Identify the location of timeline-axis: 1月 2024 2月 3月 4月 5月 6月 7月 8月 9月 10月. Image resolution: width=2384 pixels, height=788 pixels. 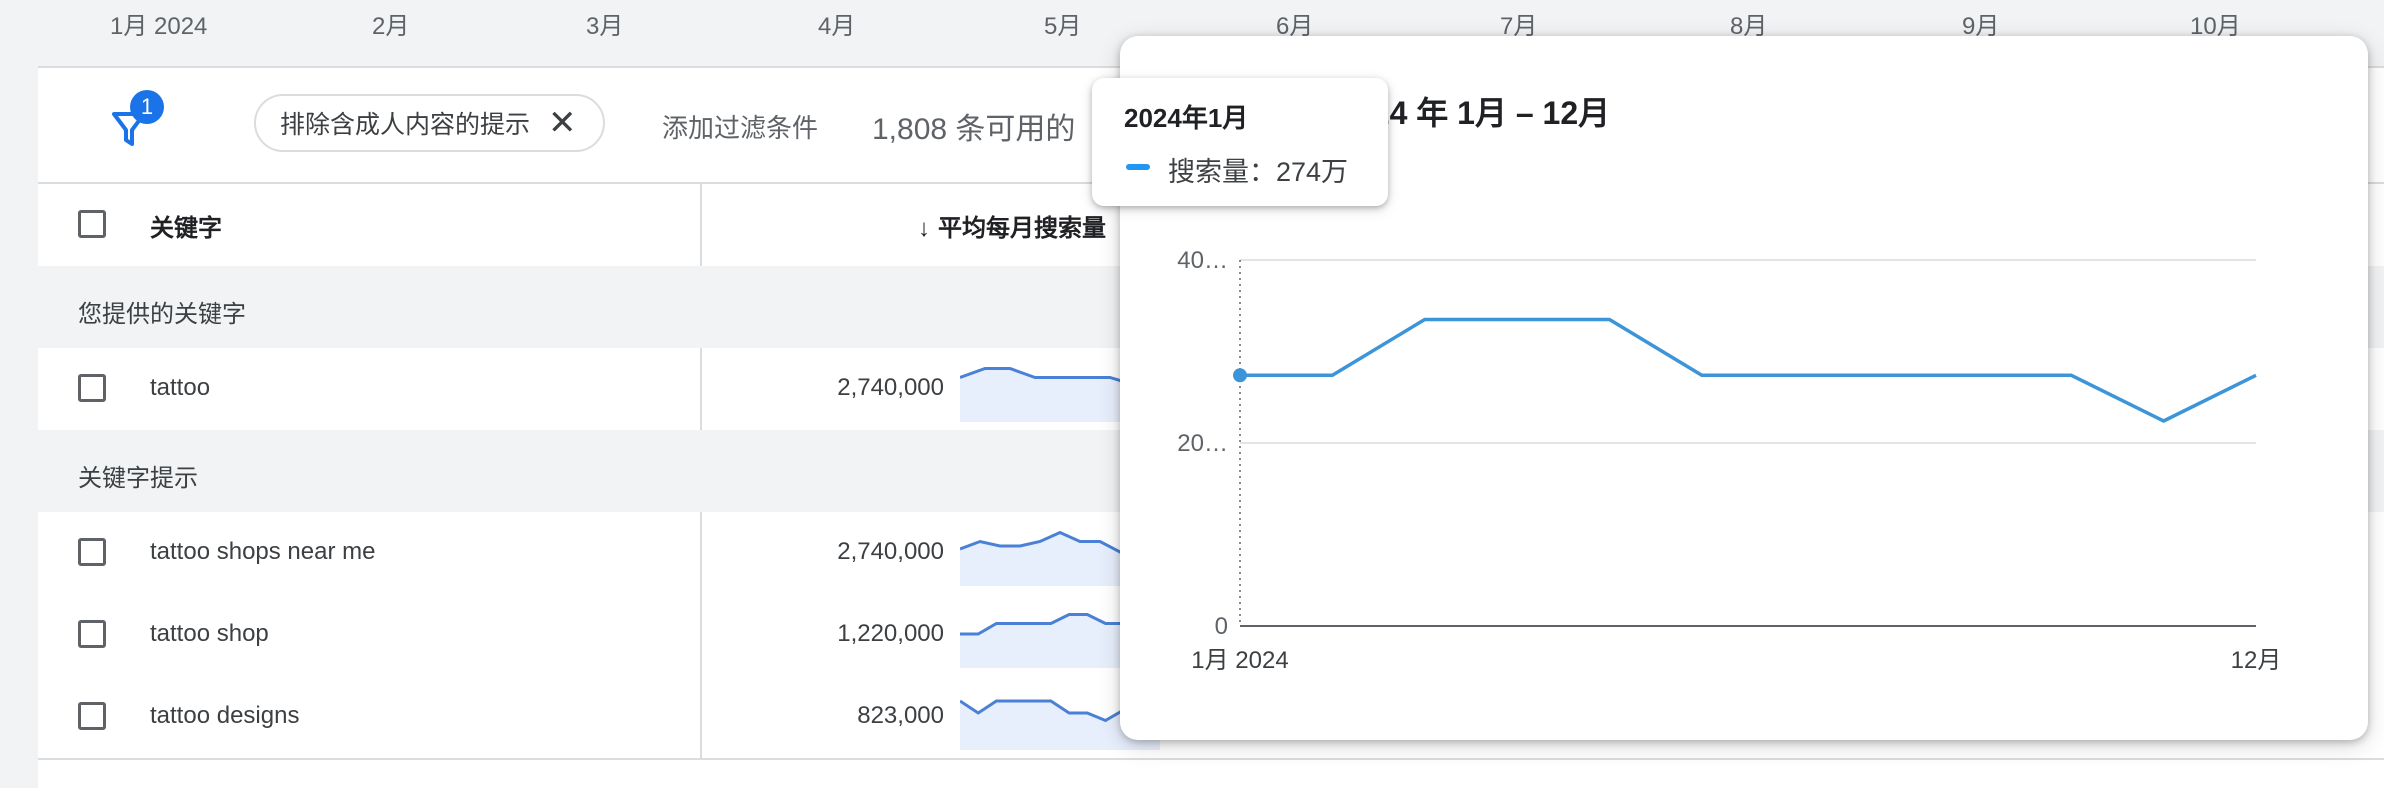
(1192, 20).